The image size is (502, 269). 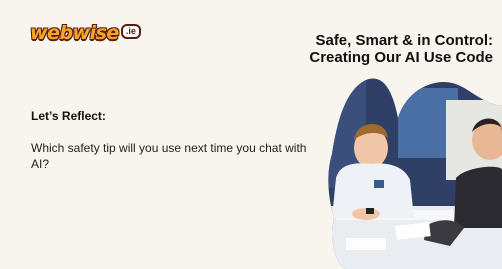 I want to click on slide-title-line-2: Creating Our AI Use Code, so click(x=401, y=57).